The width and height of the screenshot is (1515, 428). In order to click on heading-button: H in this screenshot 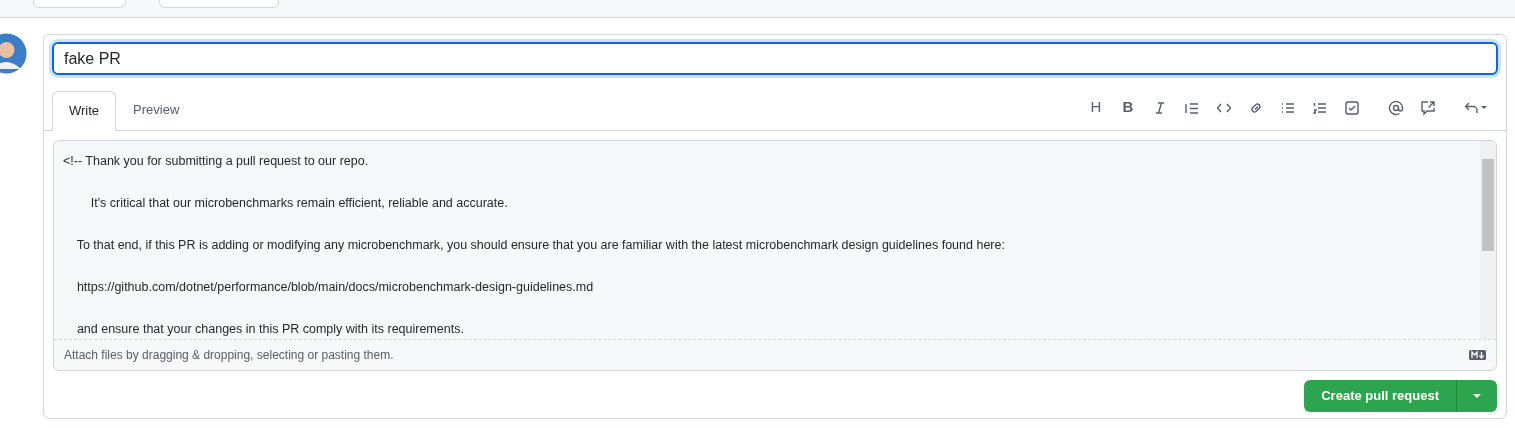, I will do `click(1096, 107)`.